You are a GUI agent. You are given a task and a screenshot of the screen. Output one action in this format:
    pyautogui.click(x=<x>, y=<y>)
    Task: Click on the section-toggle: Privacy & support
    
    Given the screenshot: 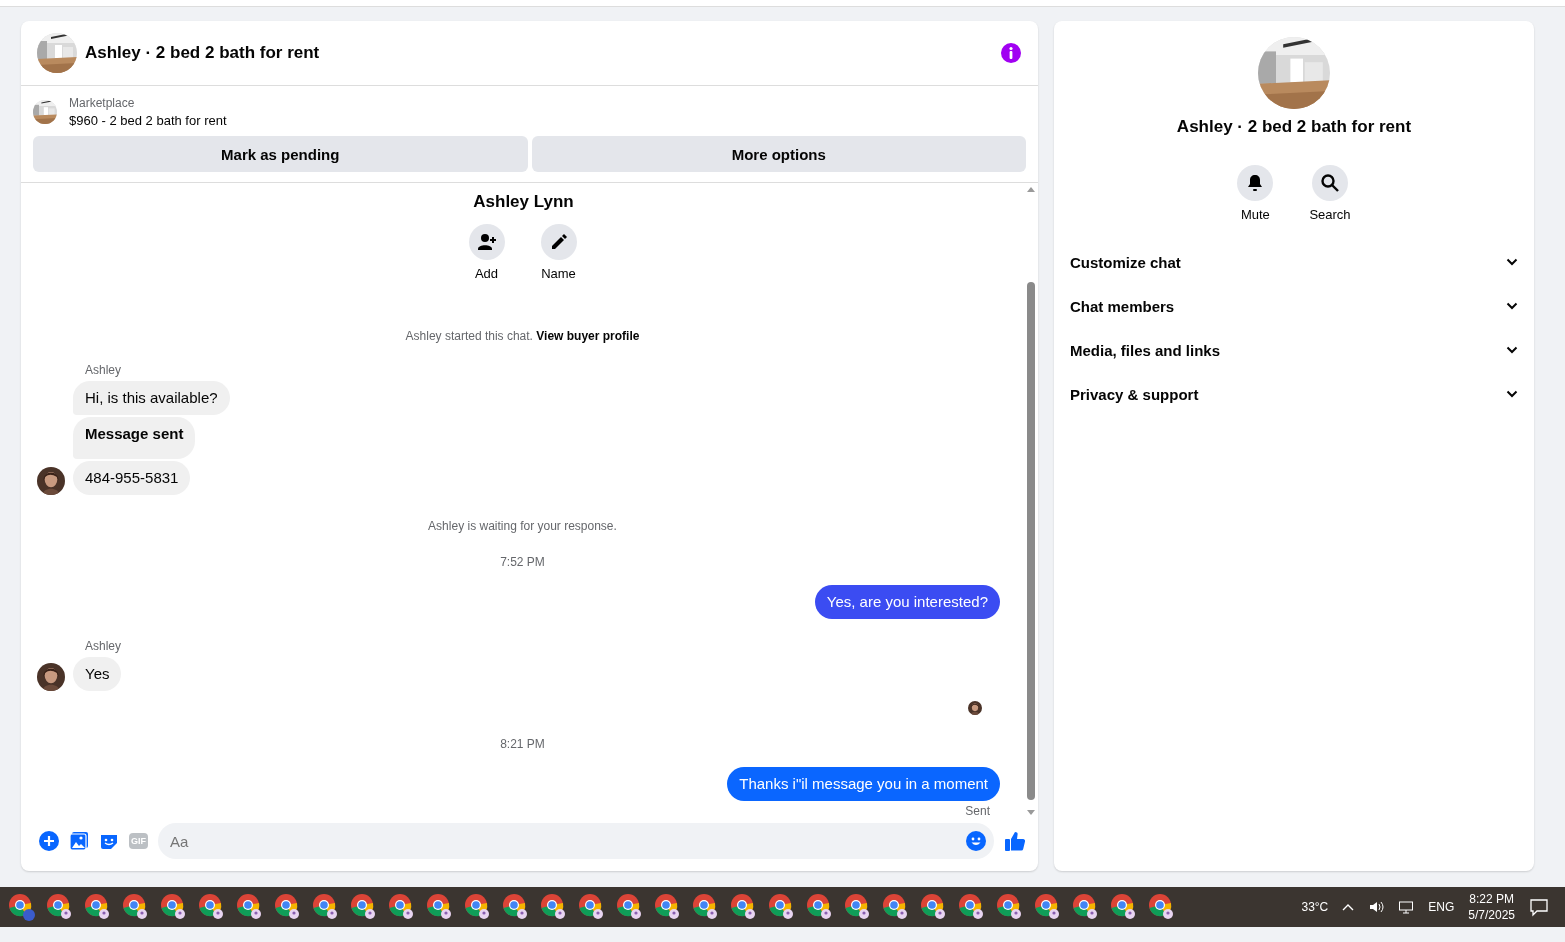 What is the action you would take?
    pyautogui.click(x=1294, y=394)
    